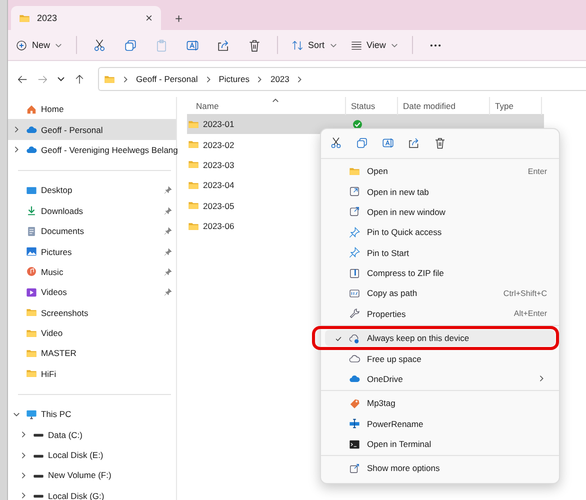  I want to click on file-name: 2023-04, so click(218, 185).